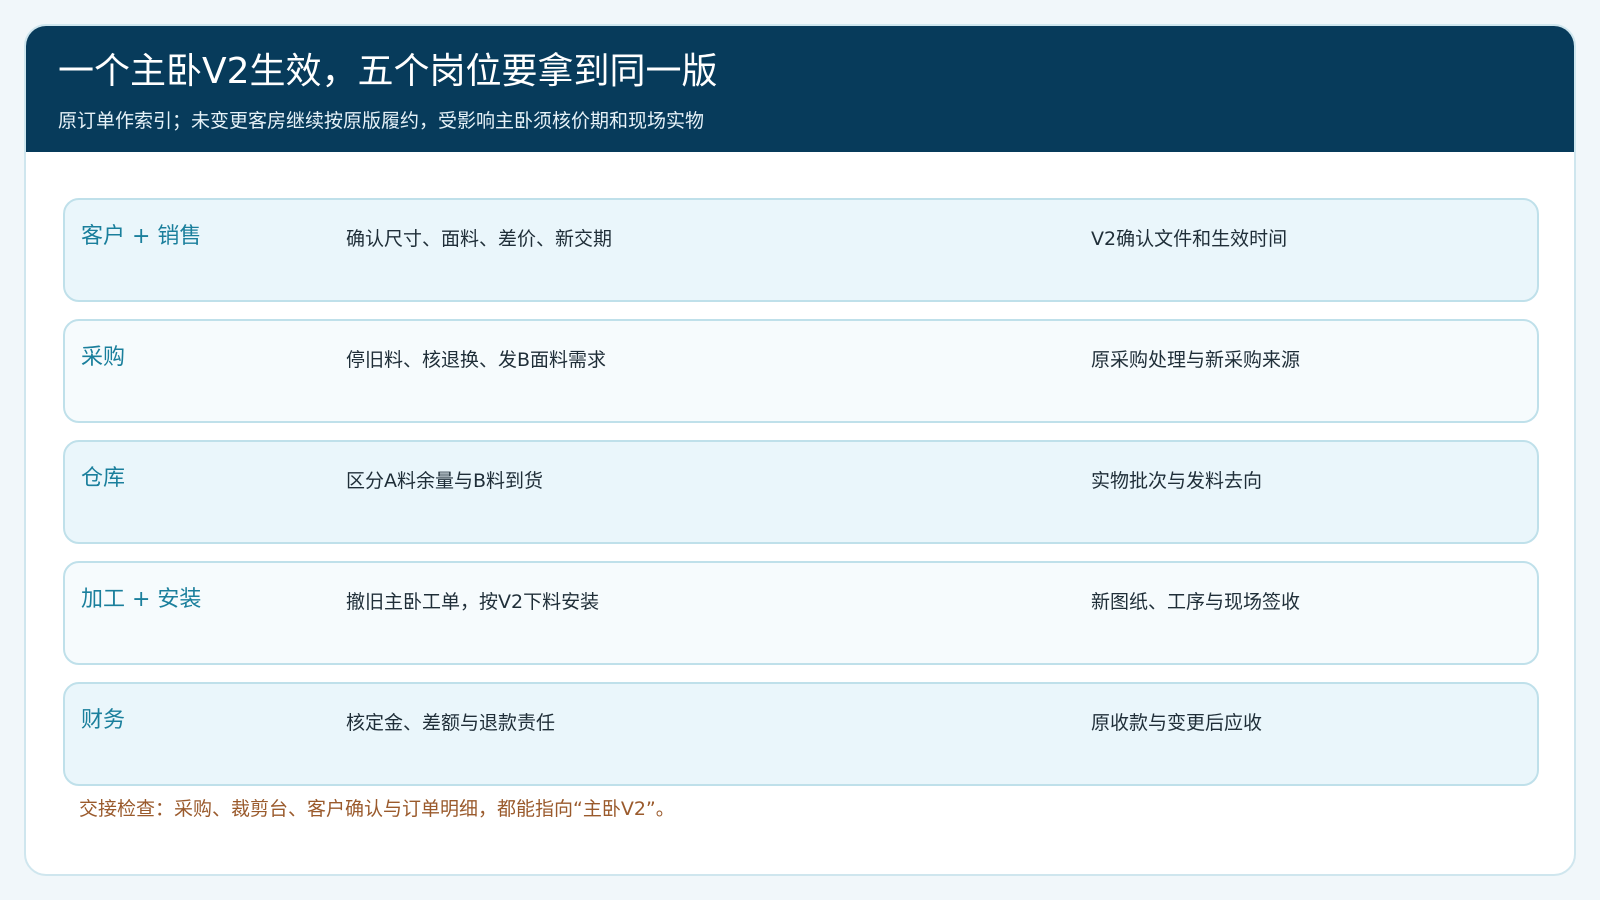  I want to click on role-task: 区分A料余量与B料到货, so click(445, 481).